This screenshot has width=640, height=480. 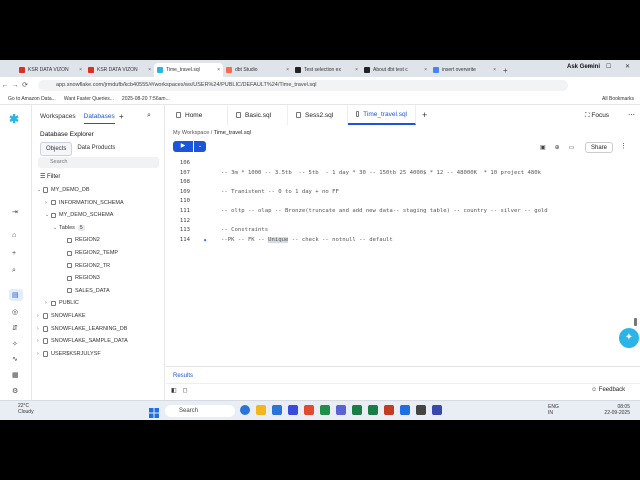 I want to click on object-search-input: Search, so click(x=98, y=162).